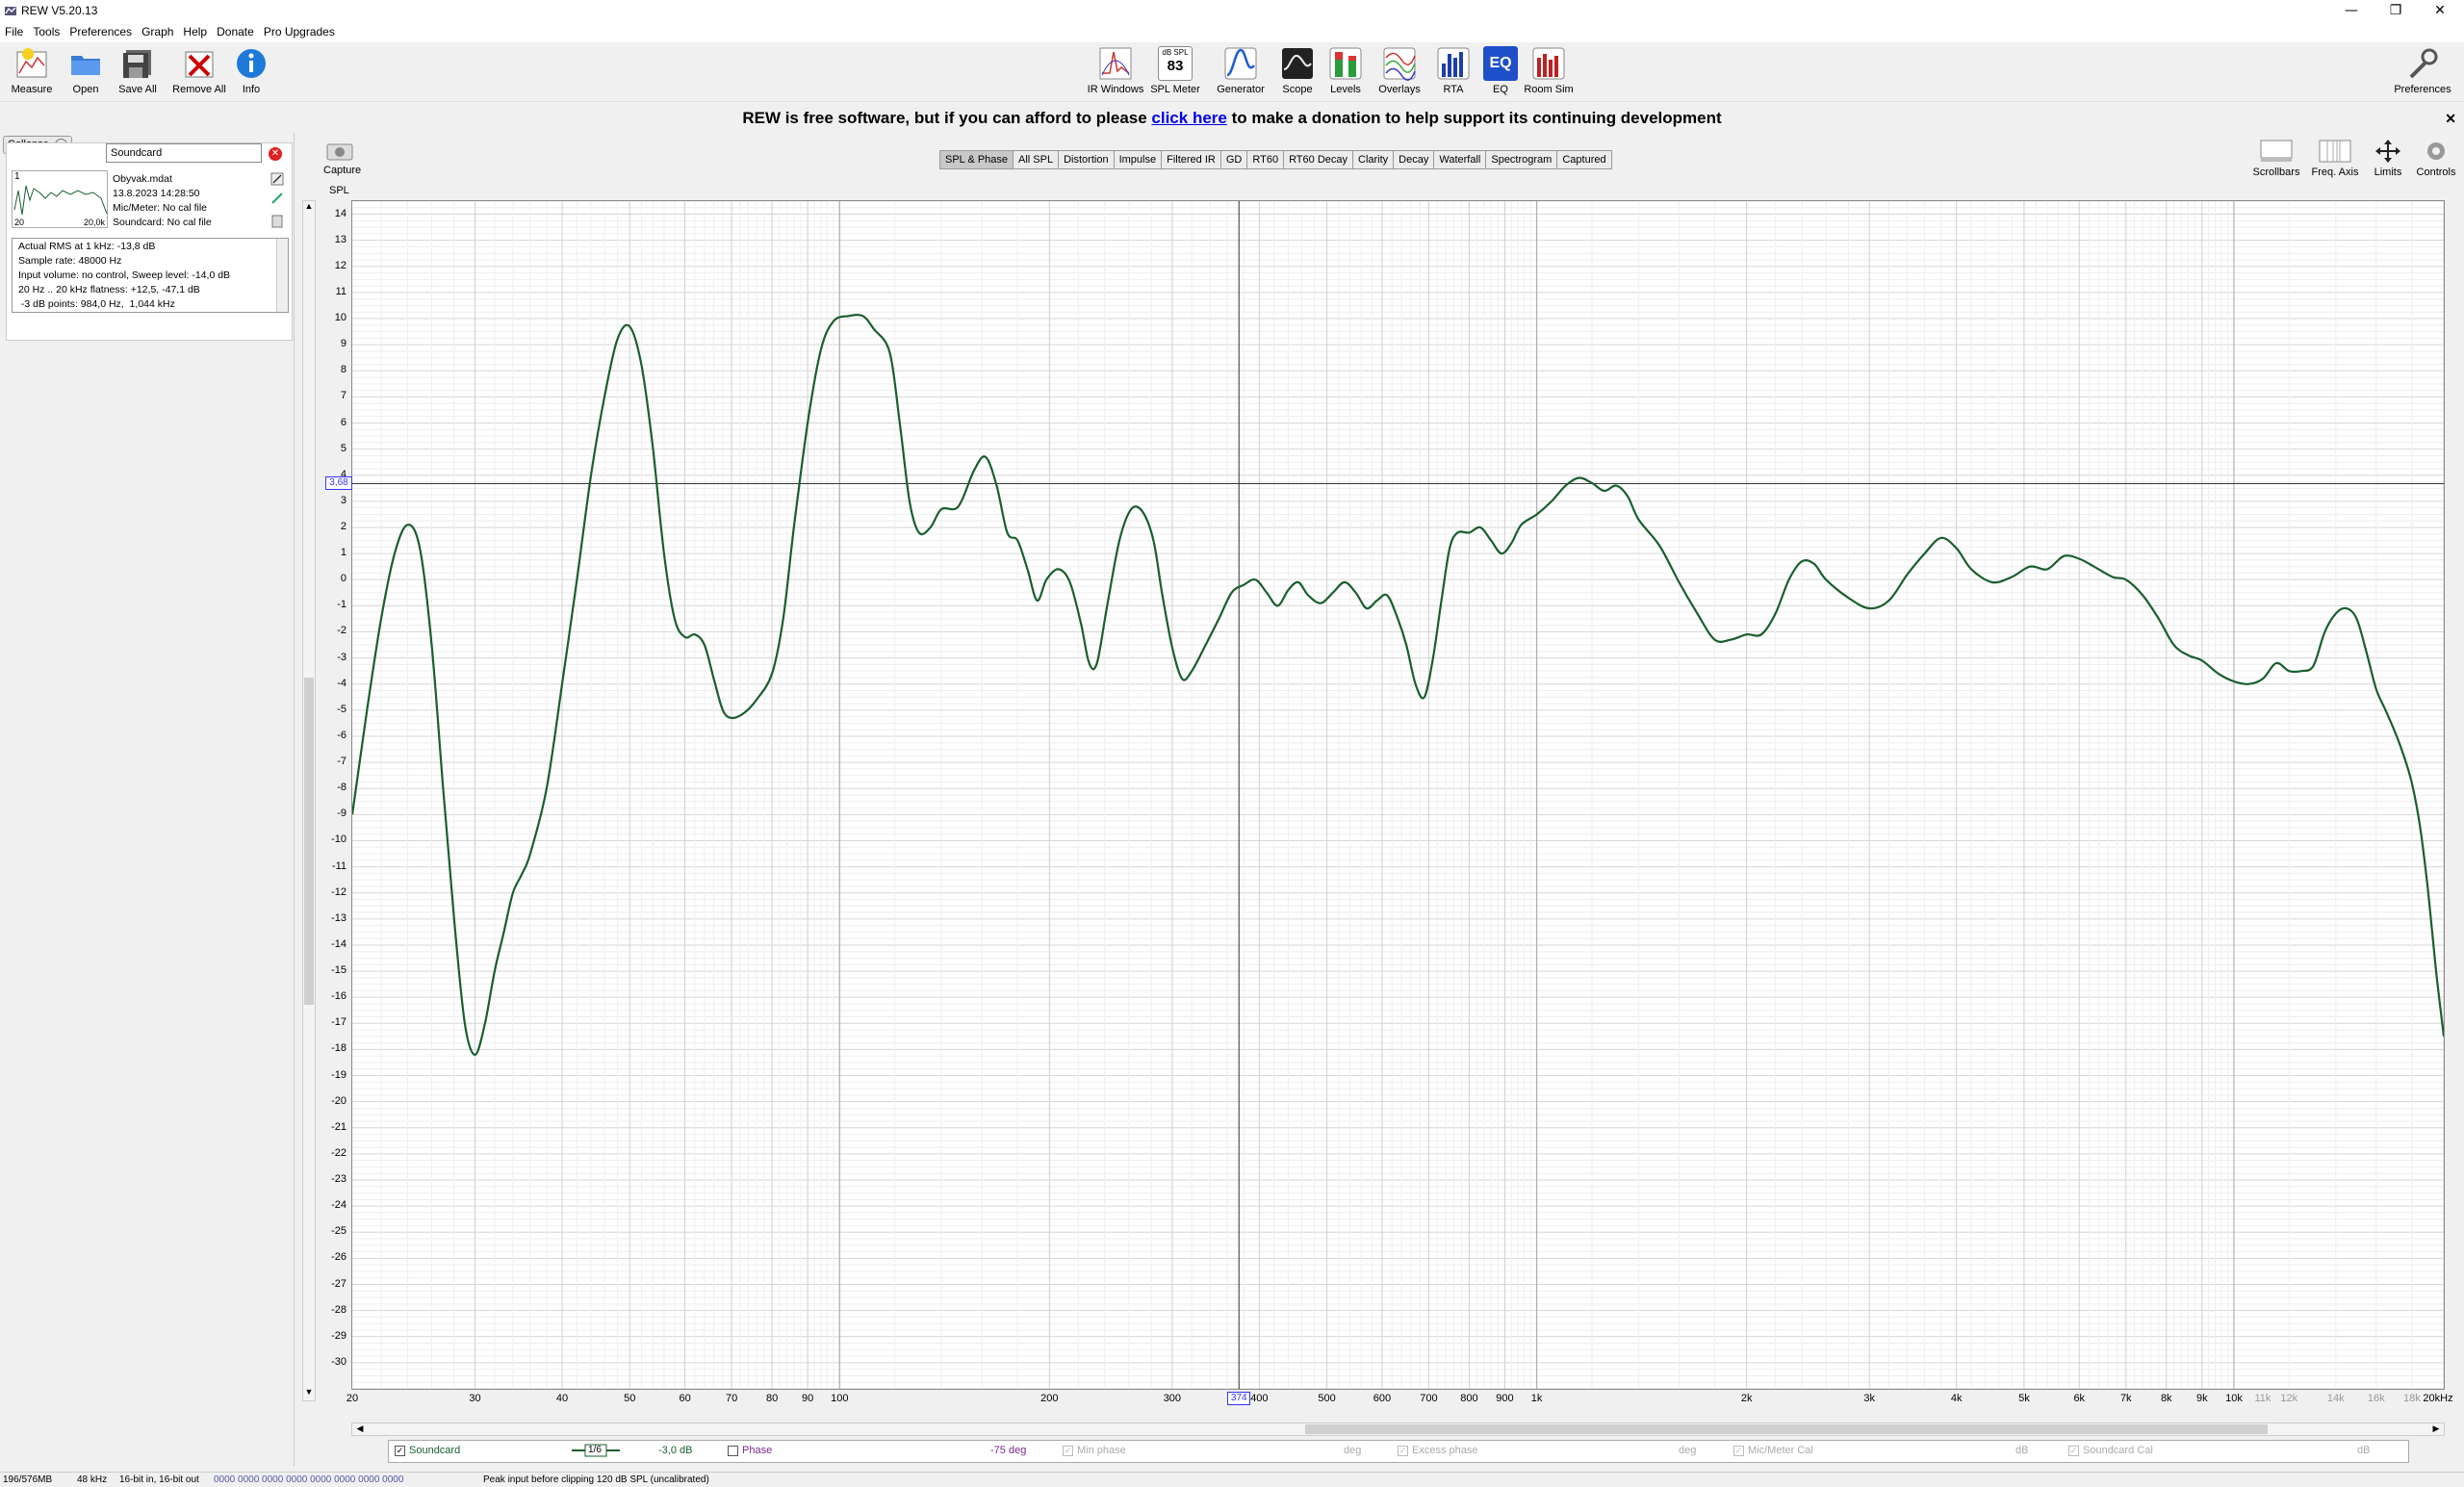  What do you see at coordinates (309, 1393) in the screenshot?
I see `scroll-down-icon: ▼` at bounding box center [309, 1393].